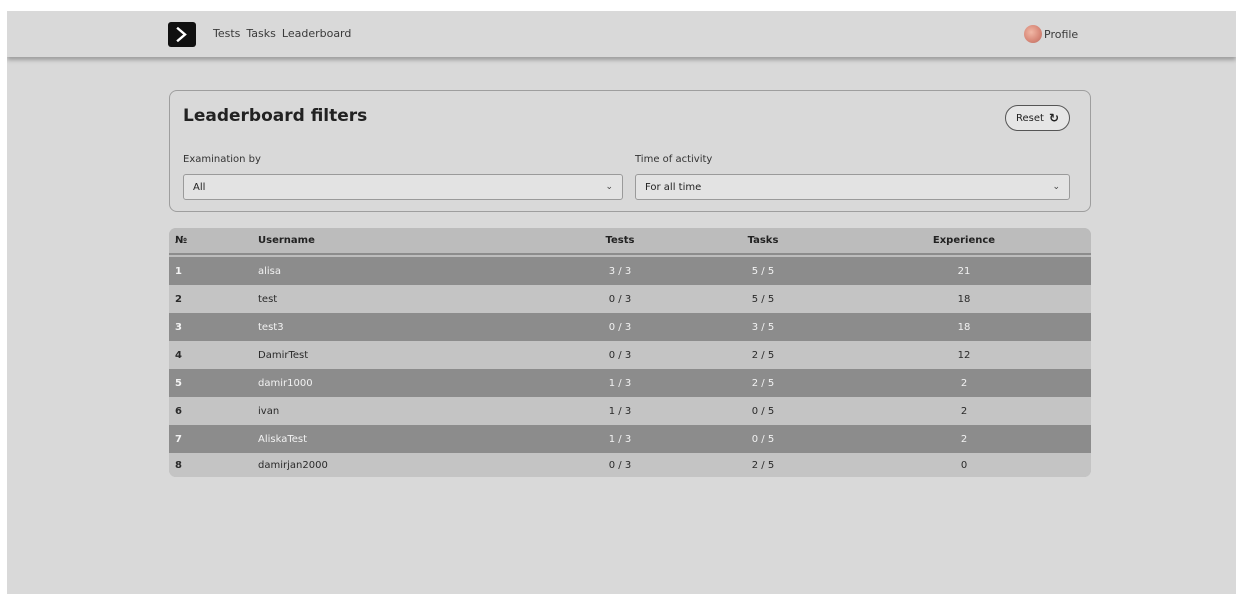 The width and height of the screenshot is (1243, 594). What do you see at coordinates (178, 355) in the screenshot?
I see `row-number: 4` at bounding box center [178, 355].